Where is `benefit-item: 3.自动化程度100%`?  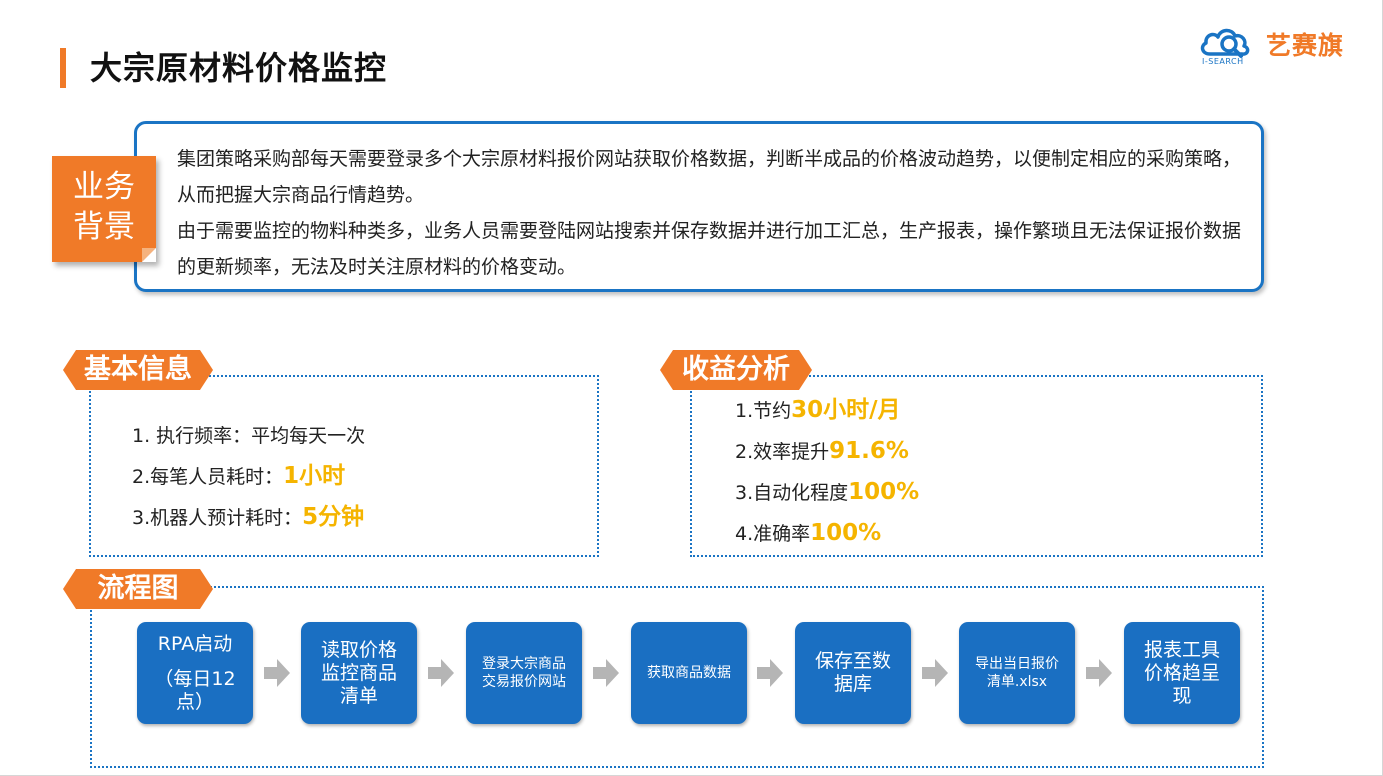 benefit-item: 3.自动化程度100% is located at coordinates (827, 492).